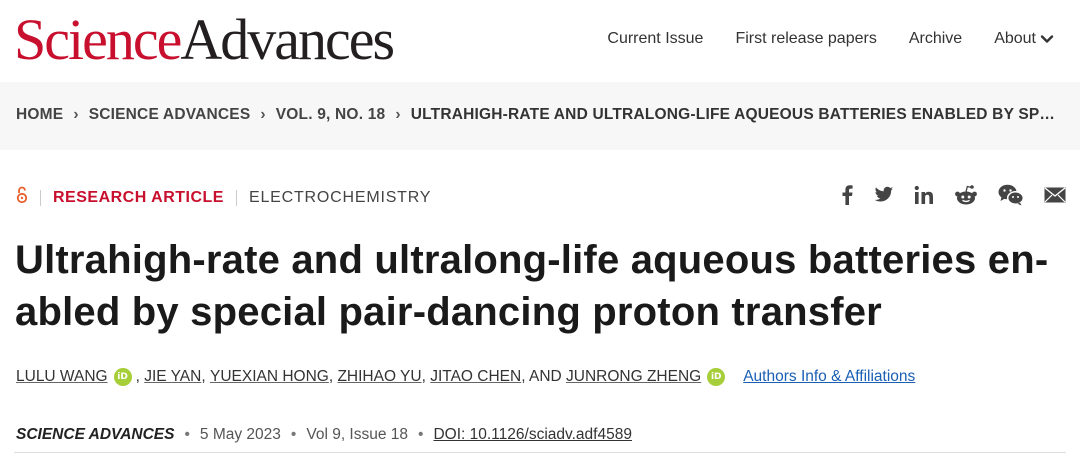 Image resolution: width=1080 pixels, height=455 pixels. What do you see at coordinates (633, 377) in the screenshot?
I see `author-link: JUNRONG ZHENG` at bounding box center [633, 377].